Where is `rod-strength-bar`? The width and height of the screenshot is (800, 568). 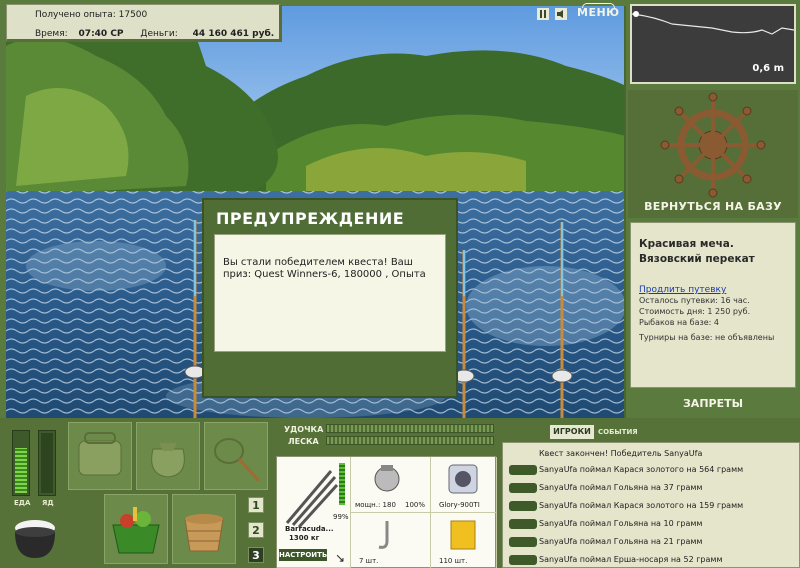 rod-strength-bar is located at coordinates (410, 428).